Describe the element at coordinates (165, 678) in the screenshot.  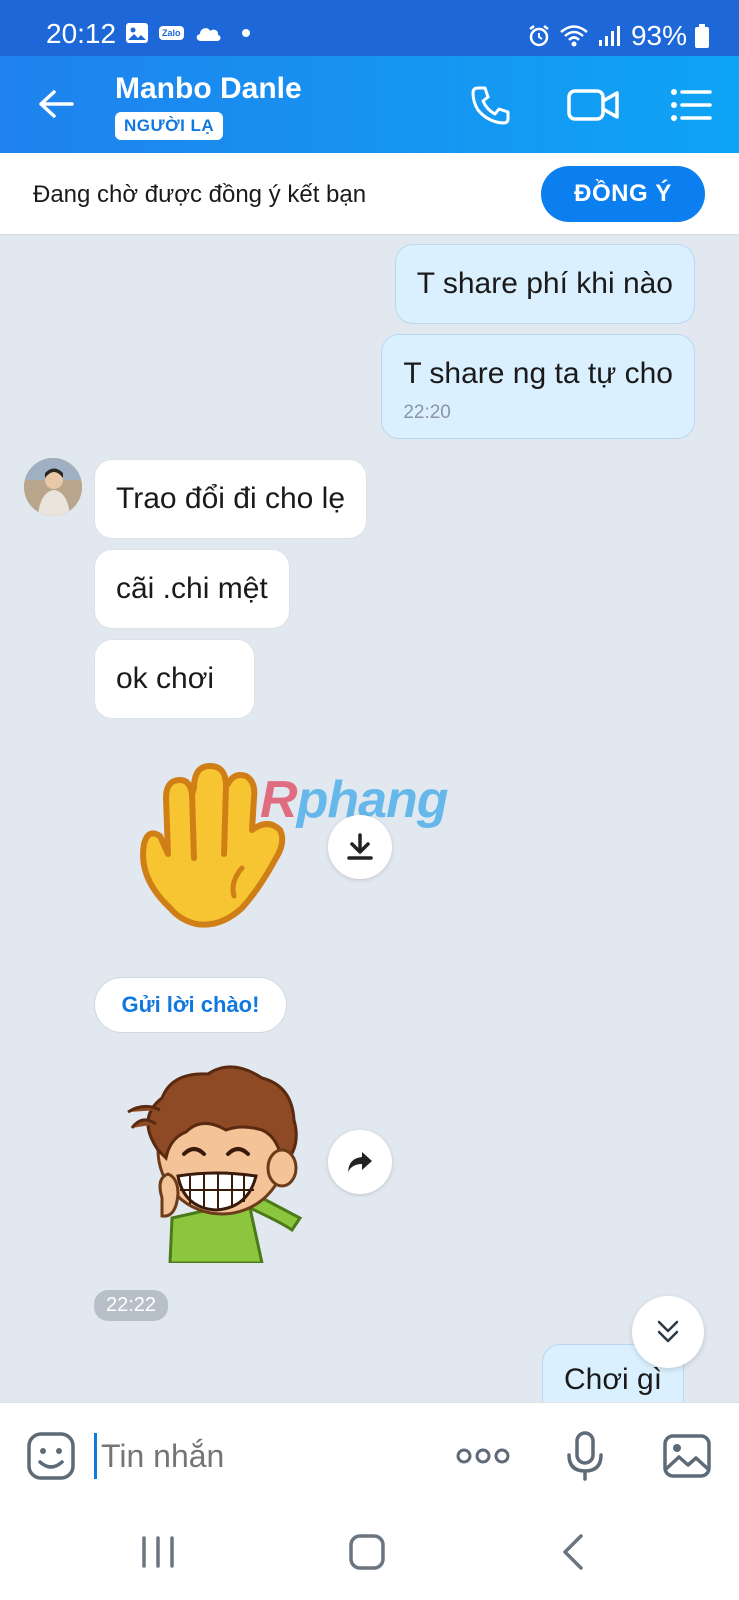
I see `message-text: ok chơi` at that location.